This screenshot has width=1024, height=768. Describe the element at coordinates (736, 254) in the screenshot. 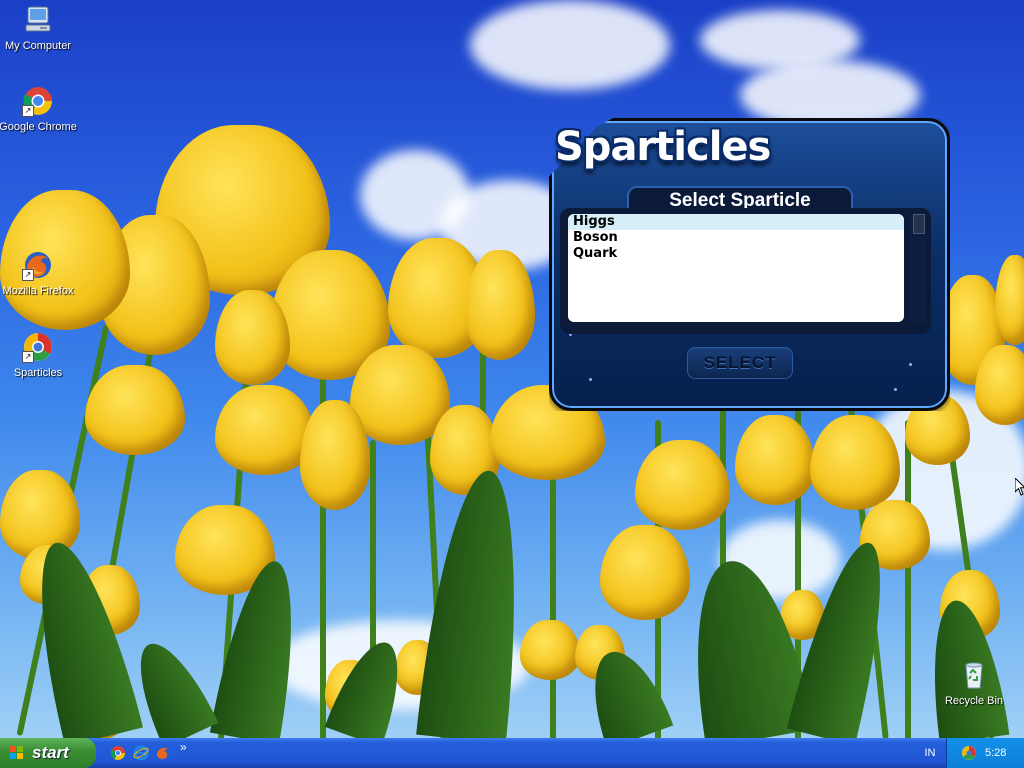

I see `list-item-quark: Quark` at that location.